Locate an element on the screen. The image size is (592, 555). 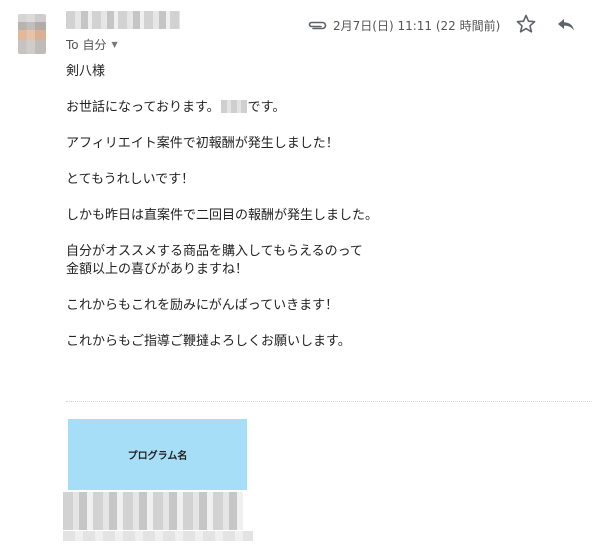
reply-icon is located at coordinates (566, 25).